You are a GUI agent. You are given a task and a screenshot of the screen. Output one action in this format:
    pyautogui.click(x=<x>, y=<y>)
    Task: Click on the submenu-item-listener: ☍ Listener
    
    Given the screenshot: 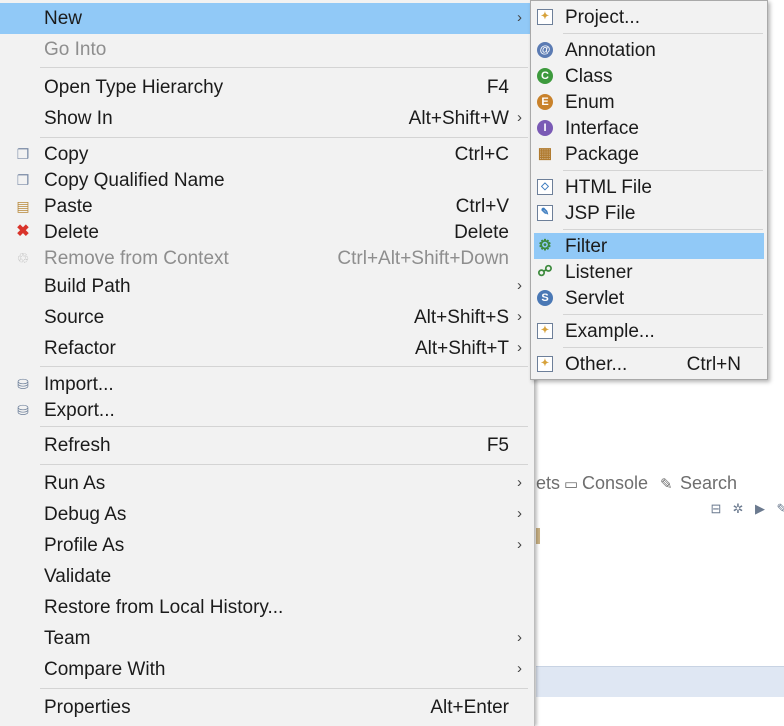 What is the action you would take?
    pyautogui.click(x=649, y=272)
    